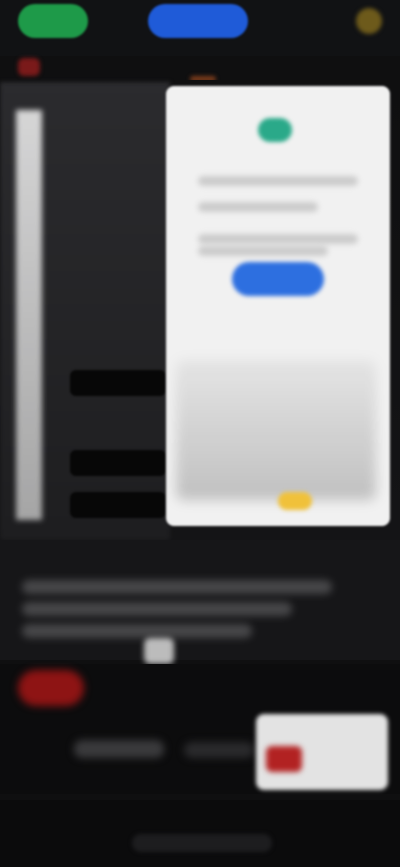  I want to click on top-right-icon, so click(369, 21).